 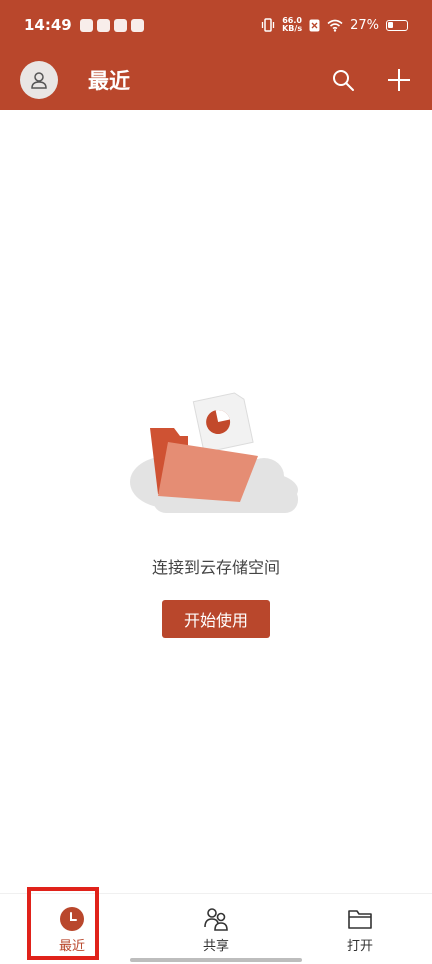 What do you see at coordinates (214, 452) in the screenshot?
I see `folder-cloud-illustration` at bounding box center [214, 452].